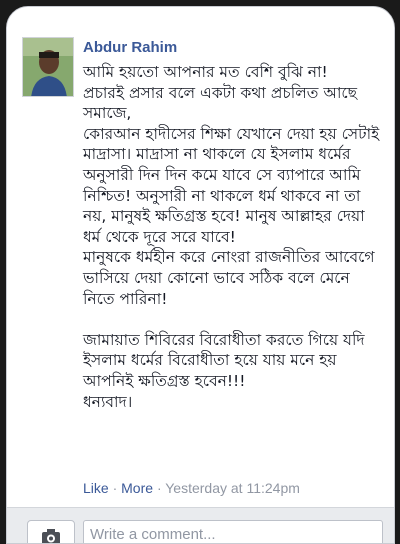 Image resolution: width=400 pixels, height=544 pixels. I want to click on more-link: More, so click(137, 488).